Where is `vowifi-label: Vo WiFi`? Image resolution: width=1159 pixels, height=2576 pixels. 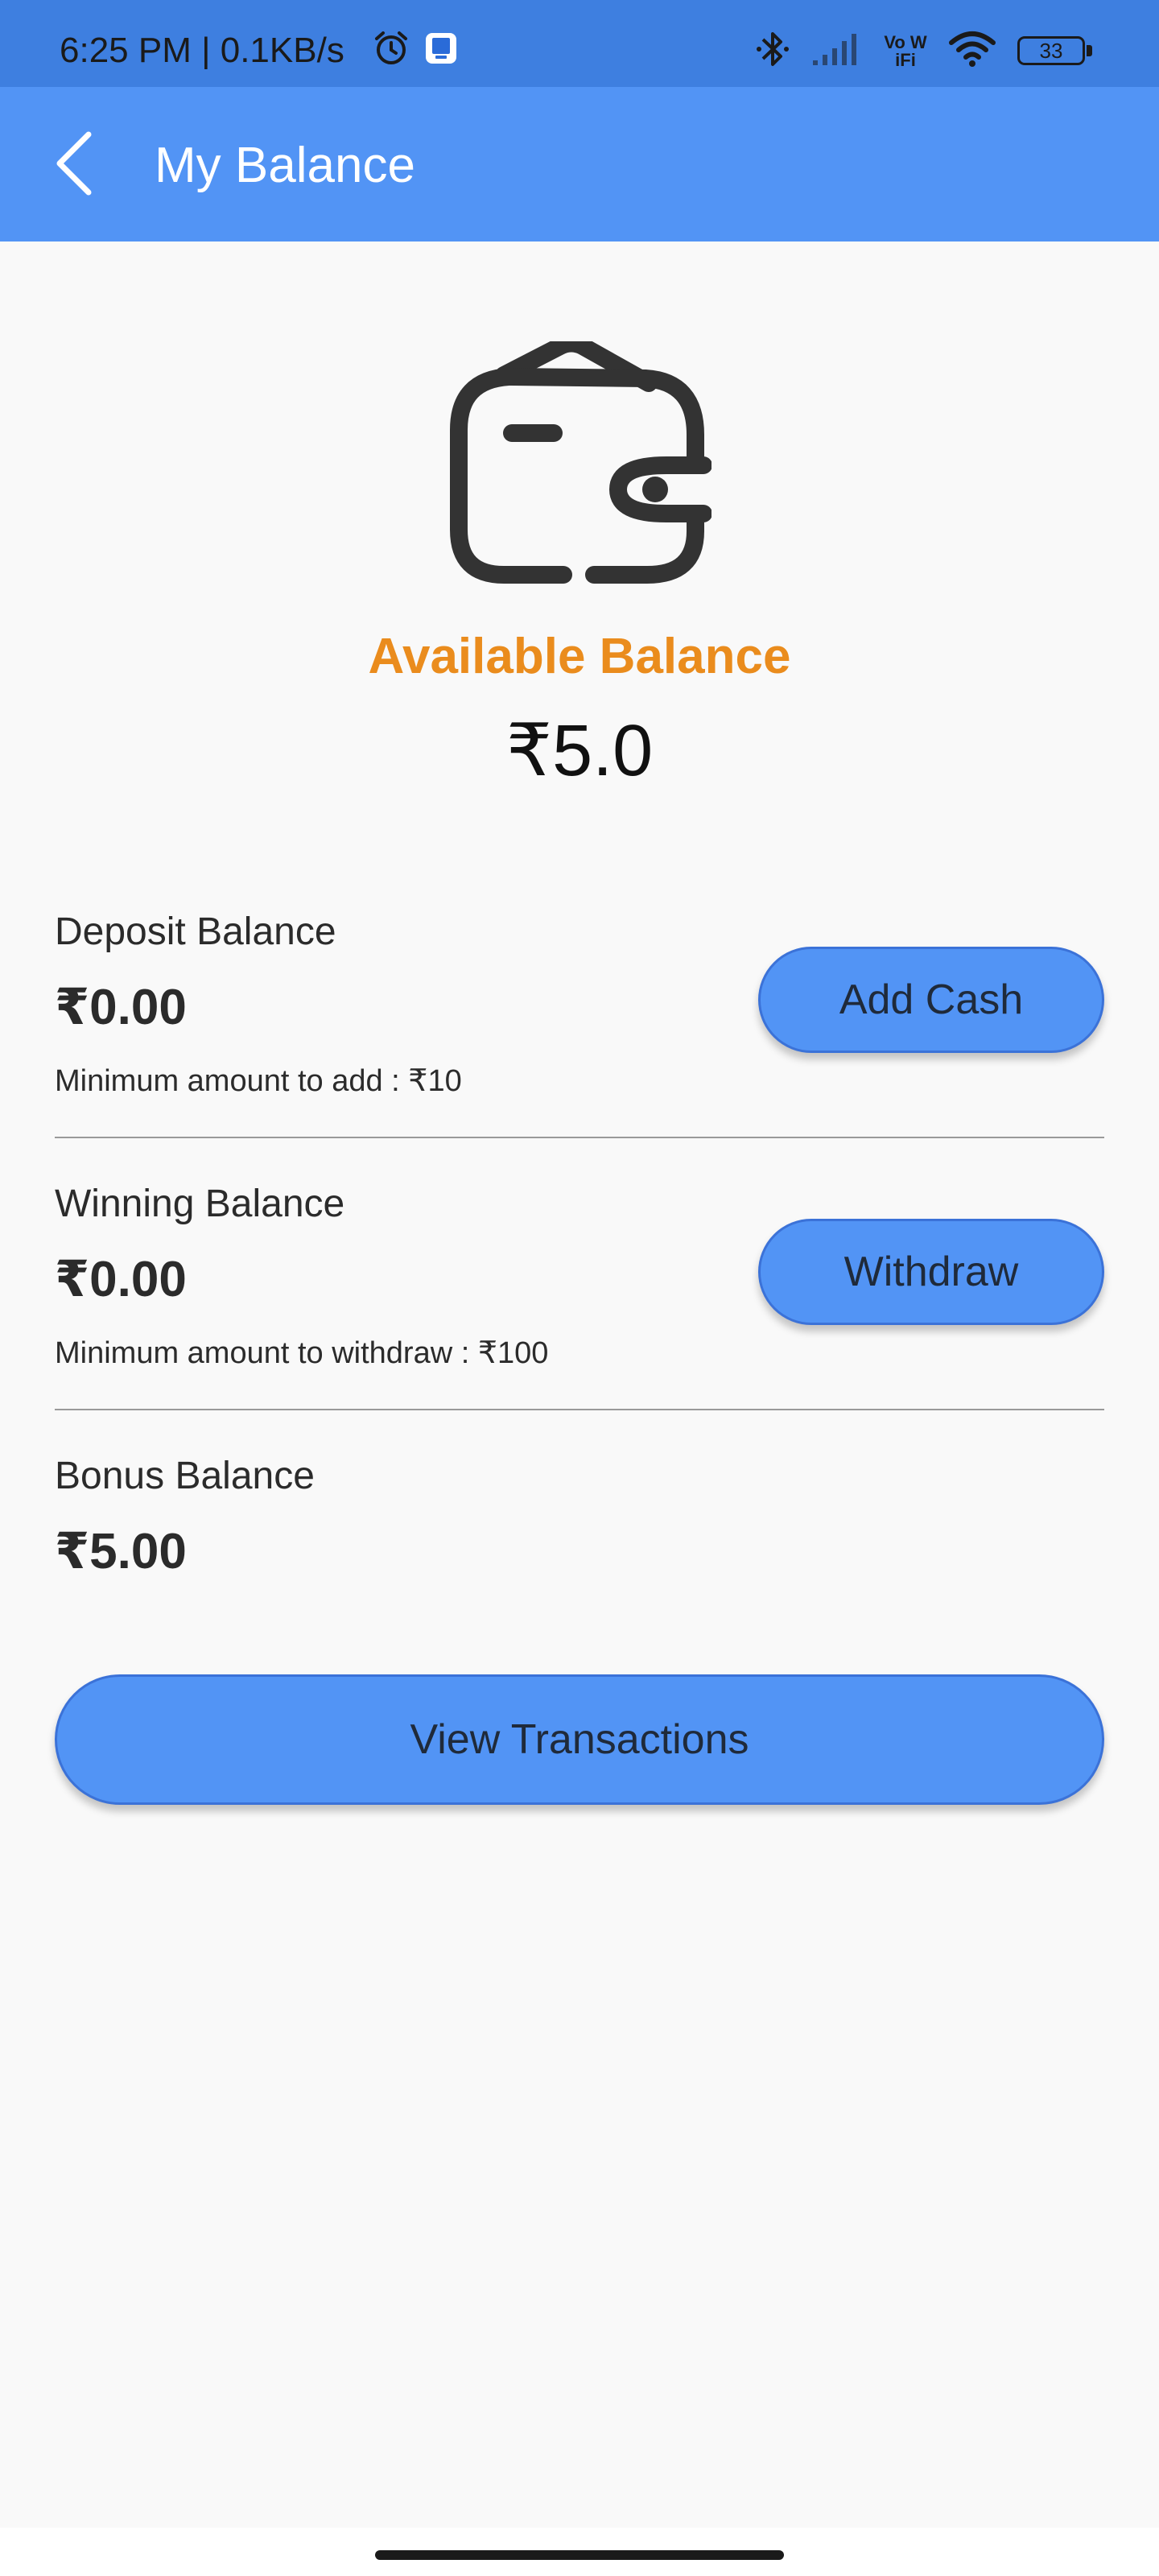 vowifi-label: Vo WiFi is located at coordinates (905, 50).